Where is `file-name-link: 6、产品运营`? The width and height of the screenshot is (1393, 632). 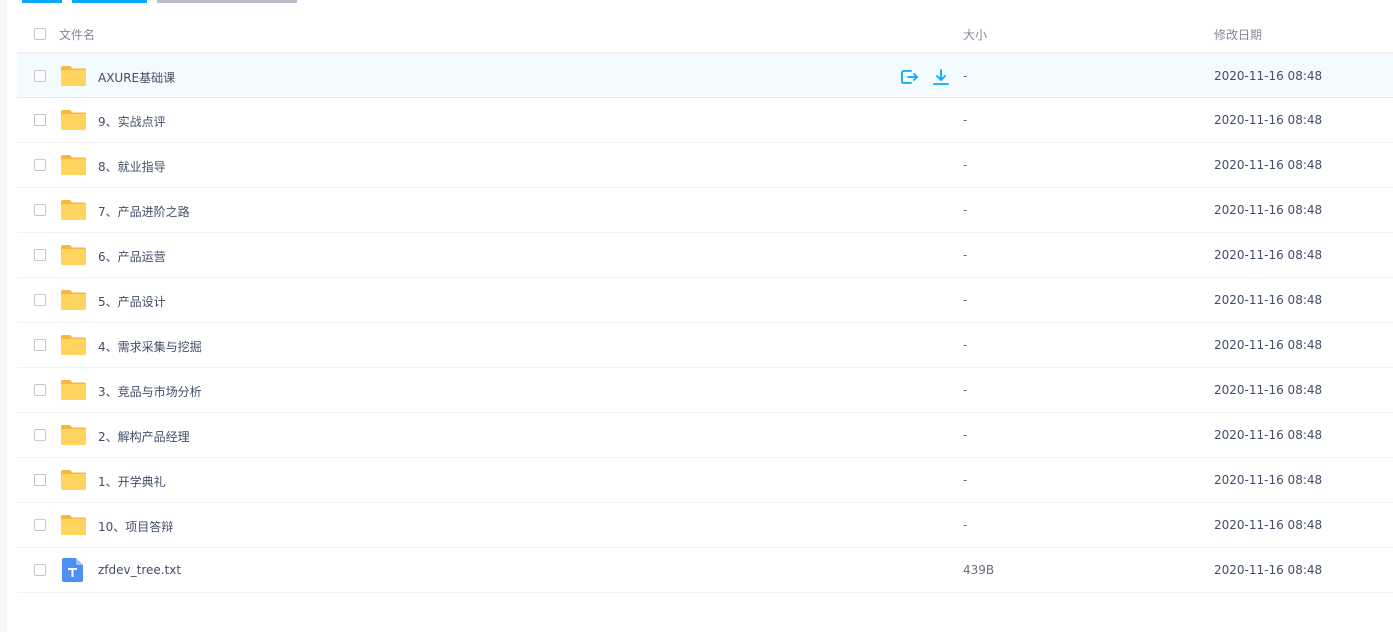 file-name-link: 6、产品运营 is located at coordinates (132, 256).